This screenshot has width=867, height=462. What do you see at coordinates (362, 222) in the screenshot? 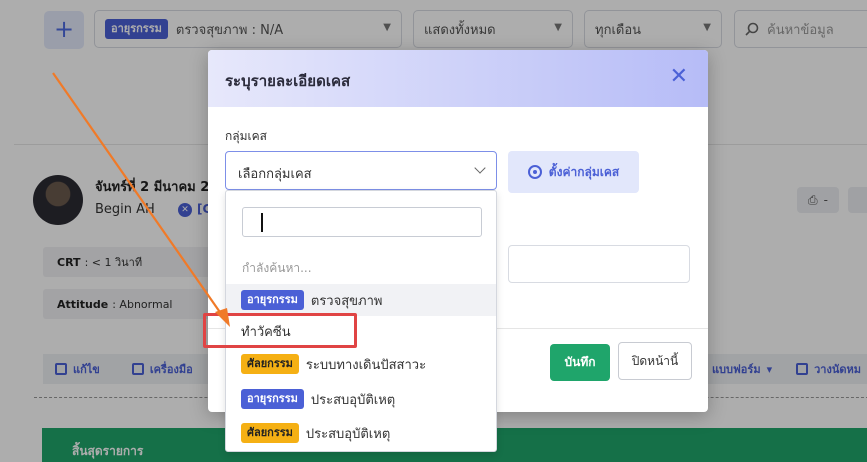
I see `dropdown-search-input` at bounding box center [362, 222].